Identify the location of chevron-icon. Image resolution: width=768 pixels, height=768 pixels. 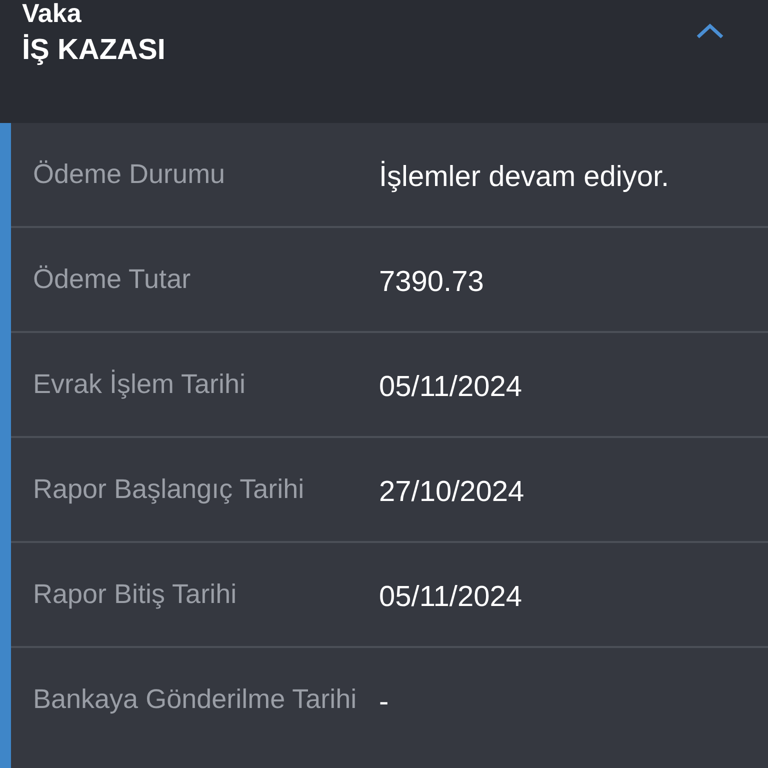
(710, 31).